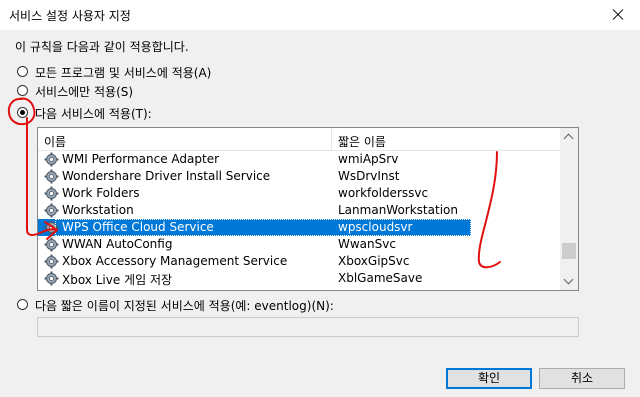 The height and width of the screenshot is (397, 640). I want to click on service-name: WWAN AutoConfig, so click(117, 244).